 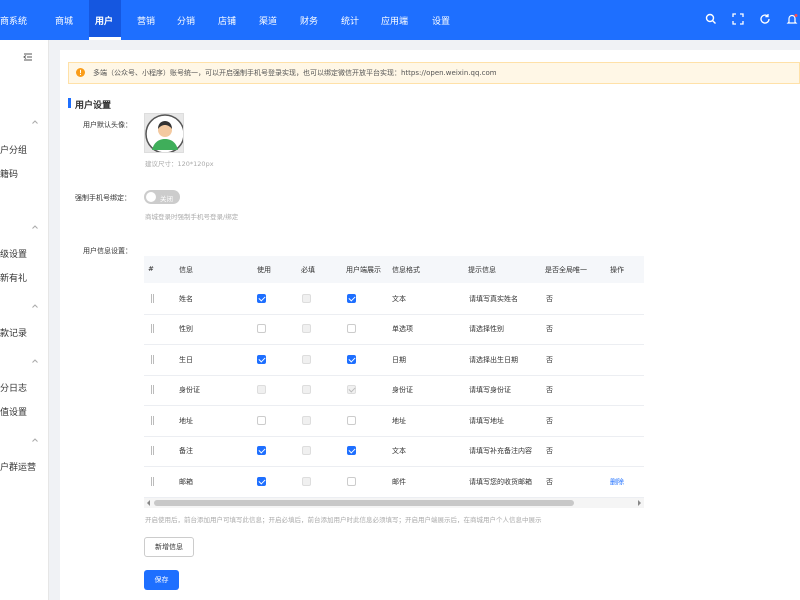 I want to click on brand-title: 商系统, so click(x=14, y=22).